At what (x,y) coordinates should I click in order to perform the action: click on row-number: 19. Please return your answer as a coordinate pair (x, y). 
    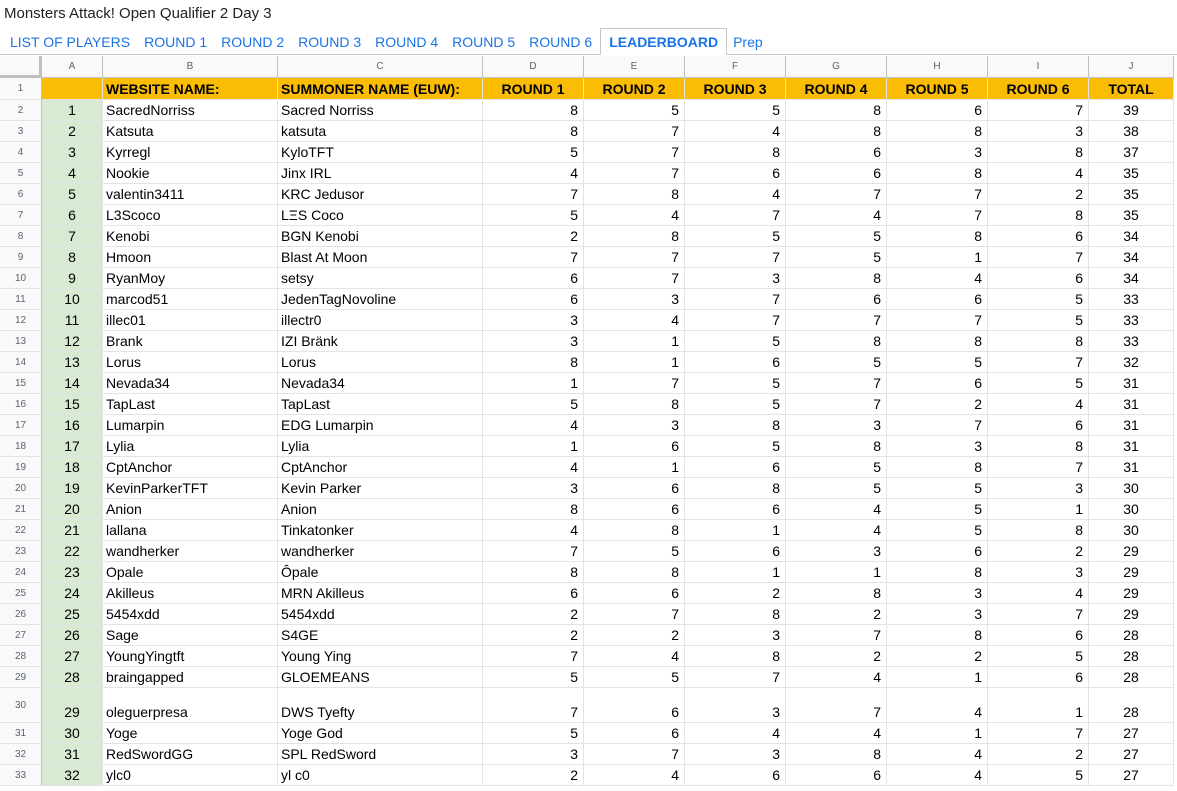
    Looking at the image, I should click on (21, 467).